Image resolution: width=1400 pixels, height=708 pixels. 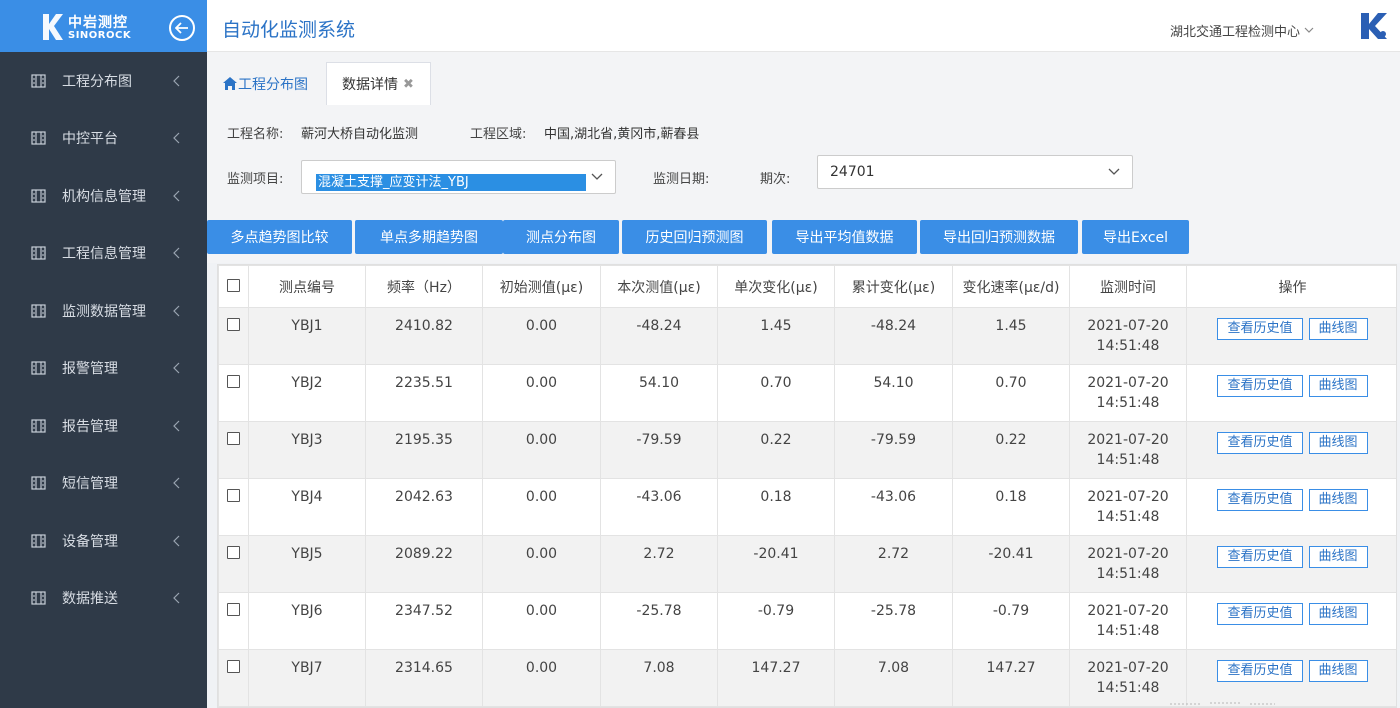 I want to click on sidebar-item-label: 设备管理, so click(x=90, y=541).